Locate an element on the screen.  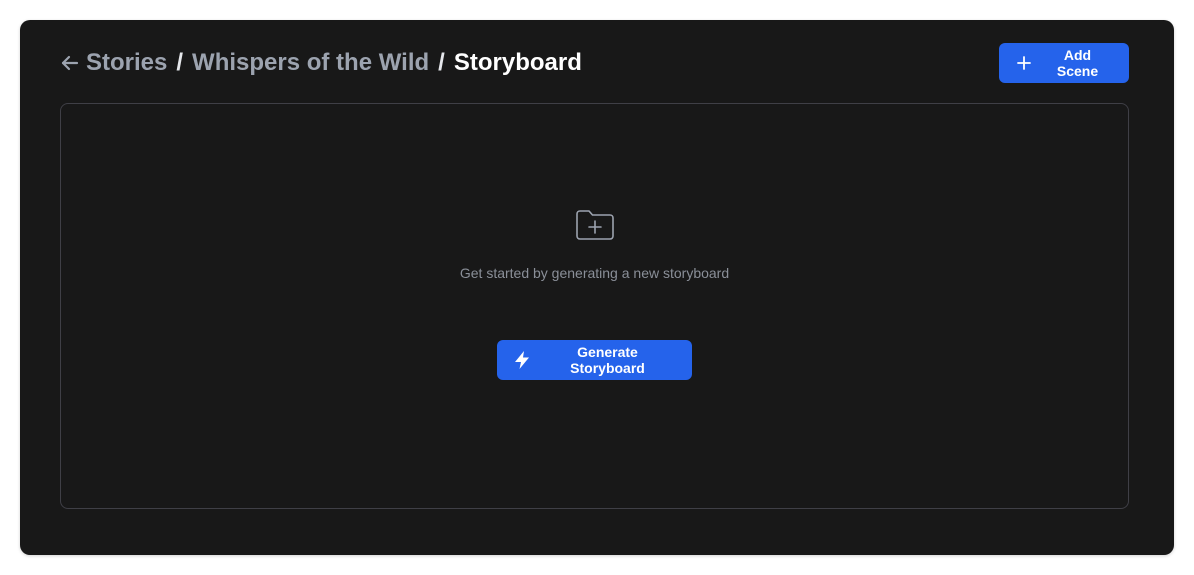
add-scene-label: Add Scene is located at coordinates (1077, 63).